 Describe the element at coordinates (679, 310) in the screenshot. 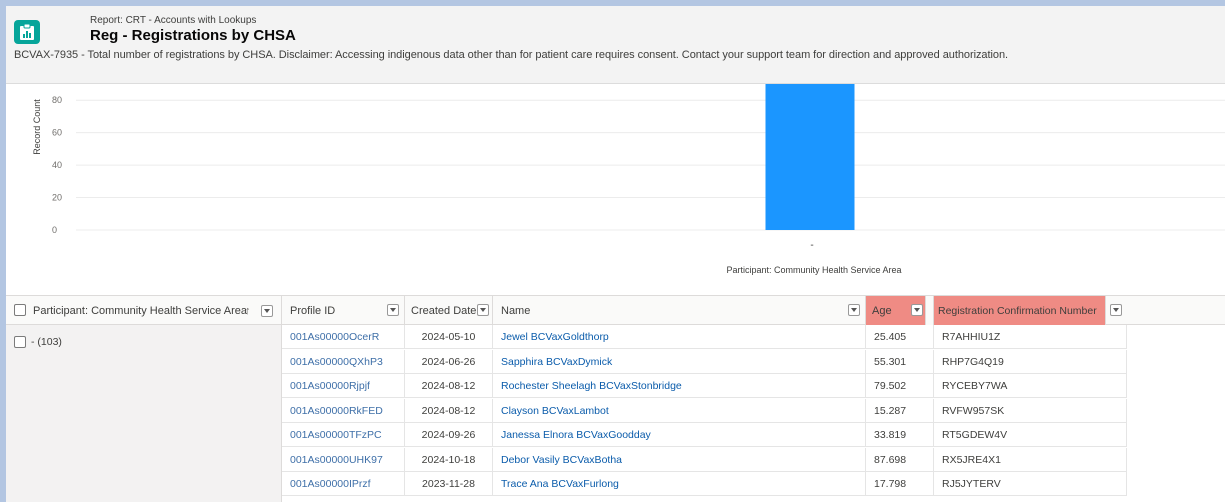

I see `column-header-name: Name` at that location.